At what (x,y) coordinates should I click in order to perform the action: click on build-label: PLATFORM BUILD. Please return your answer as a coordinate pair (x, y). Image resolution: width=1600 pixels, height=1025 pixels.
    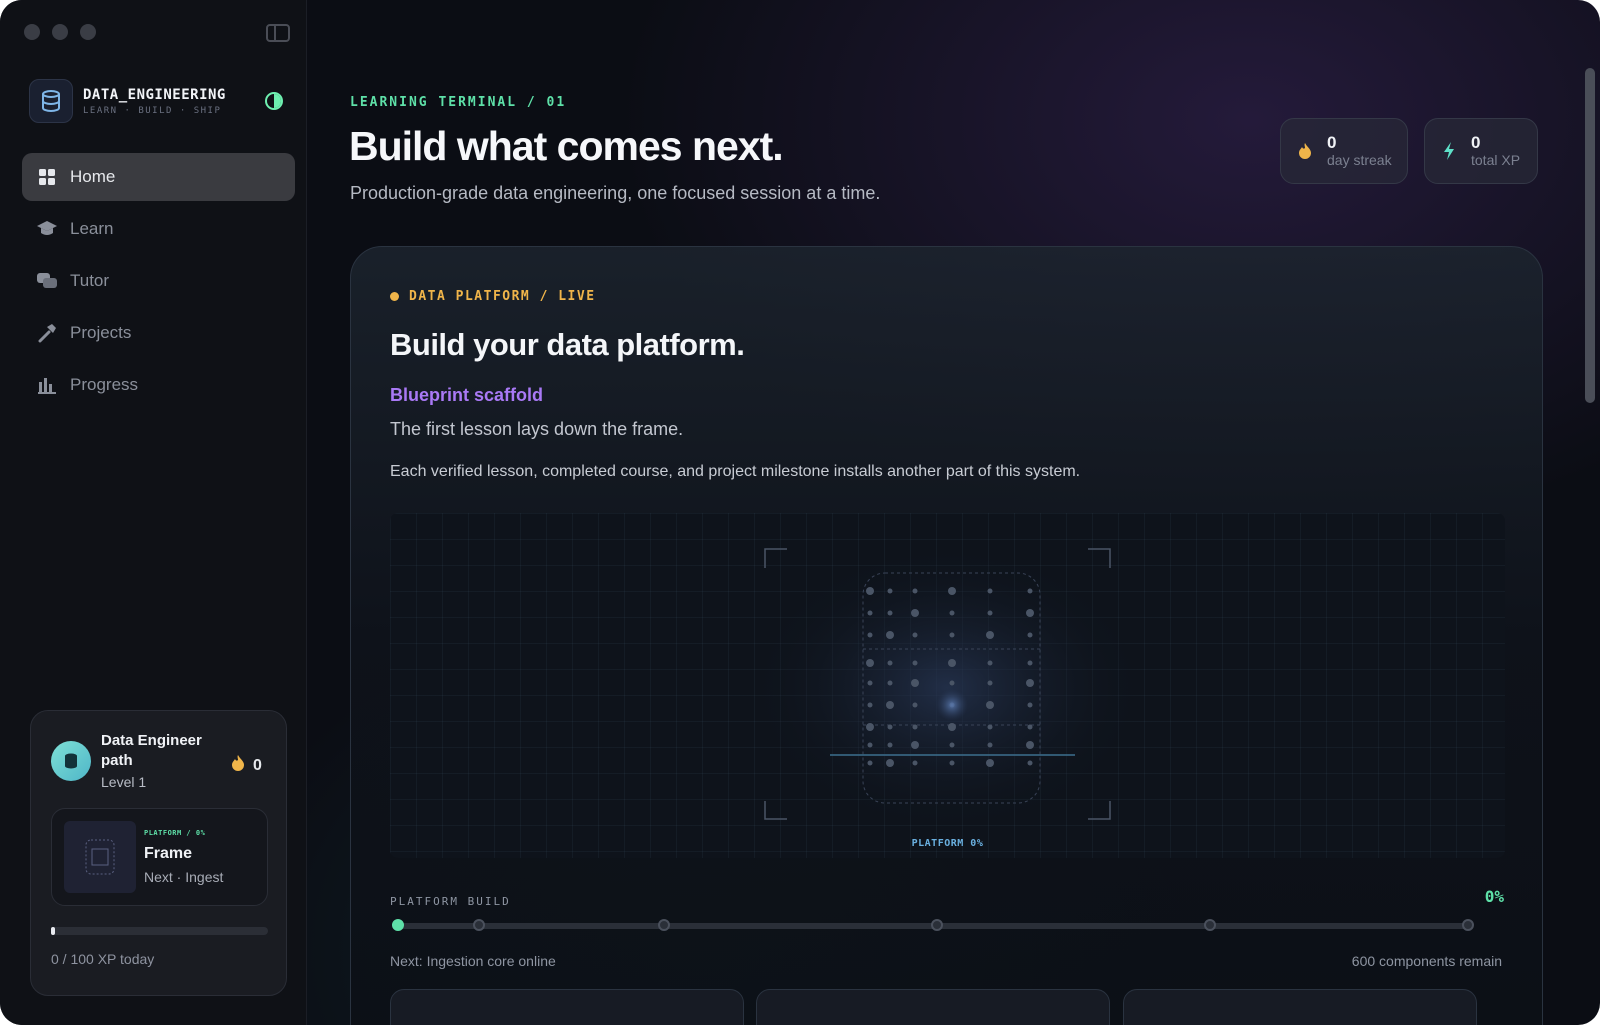
    Looking at the image, I should click on (450, 901).